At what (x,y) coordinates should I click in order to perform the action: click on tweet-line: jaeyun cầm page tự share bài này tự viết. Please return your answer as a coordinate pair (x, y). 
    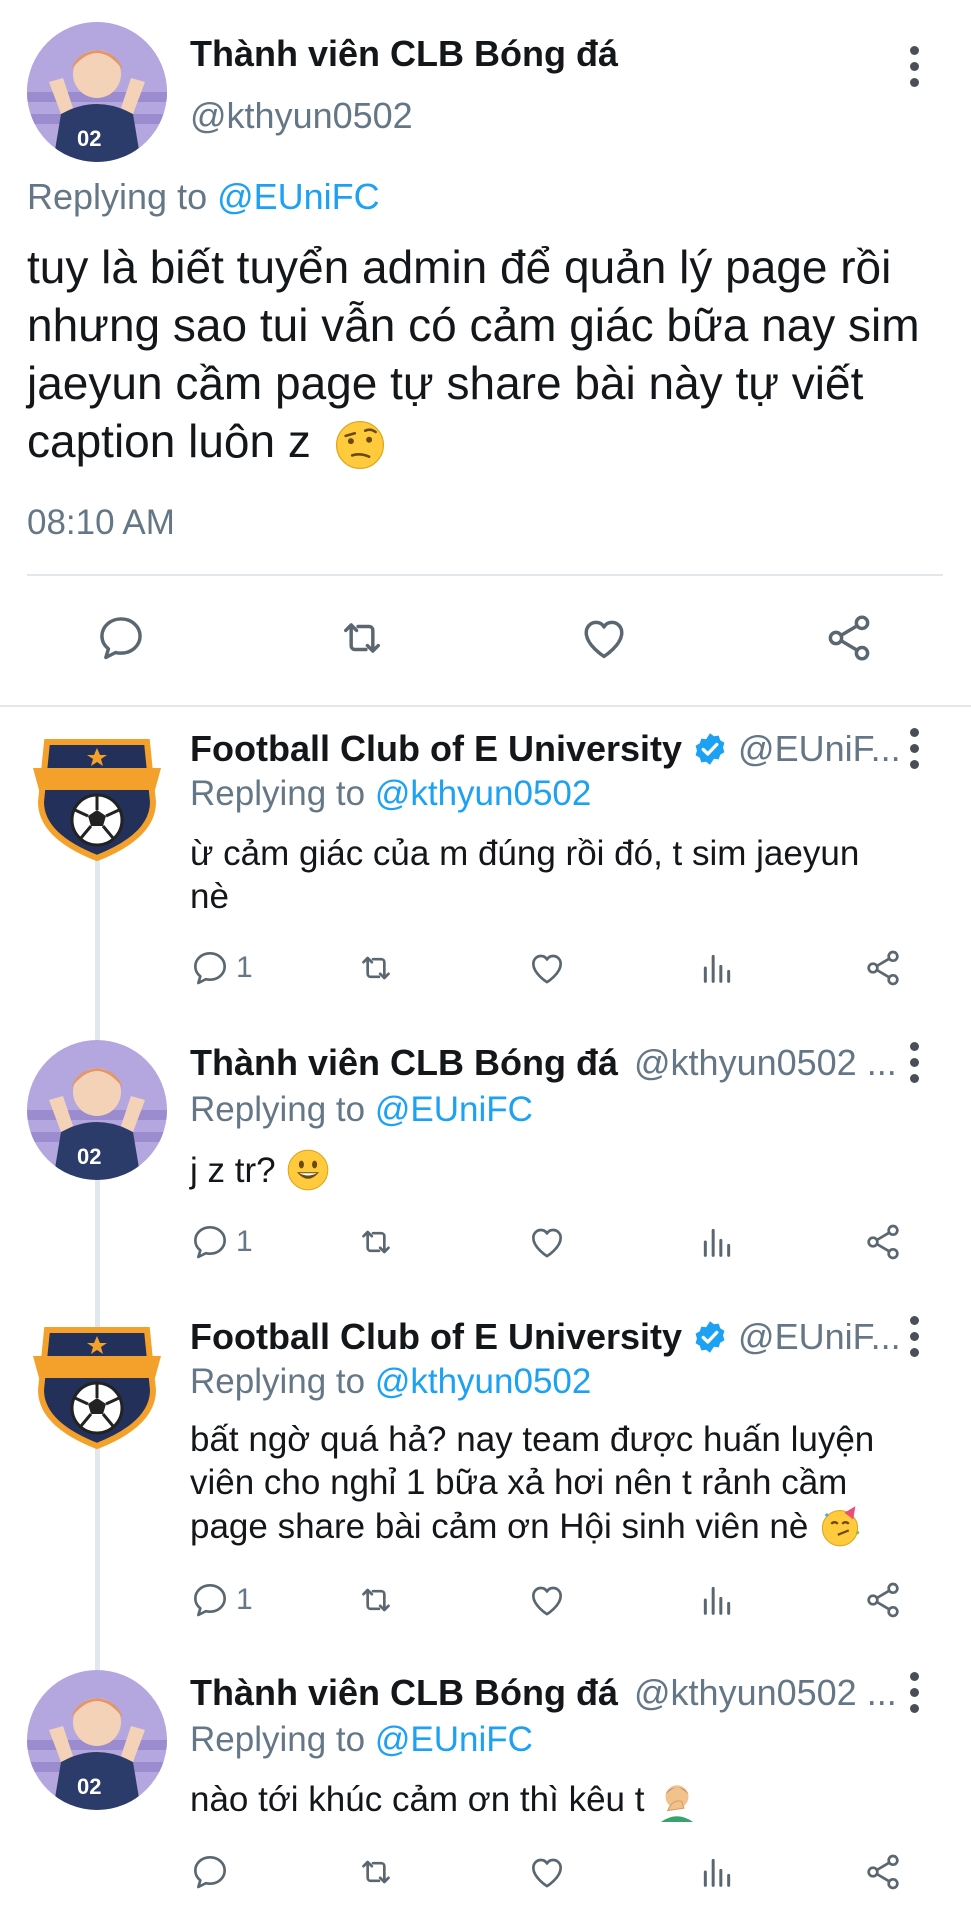
    Looking at the image, I should click on (445, 383).